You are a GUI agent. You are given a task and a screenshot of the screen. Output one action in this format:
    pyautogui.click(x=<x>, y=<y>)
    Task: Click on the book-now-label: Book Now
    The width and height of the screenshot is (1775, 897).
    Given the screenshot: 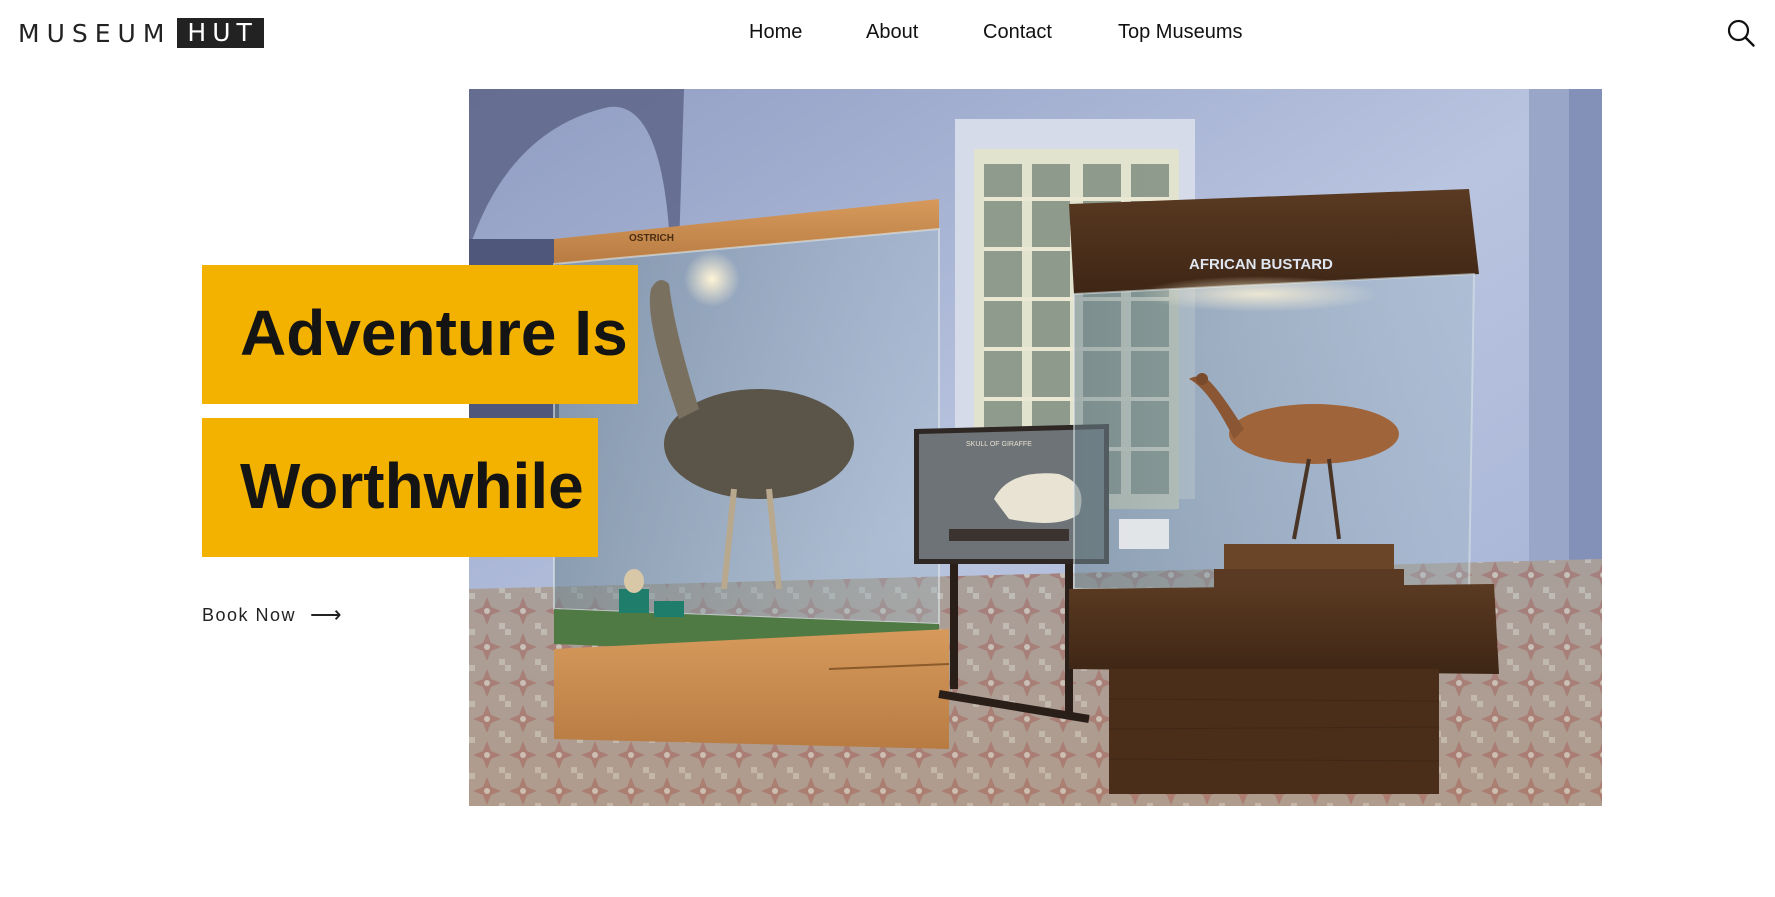 What is the action you would take?
    pyautogui.click(x=249, y=614)
    